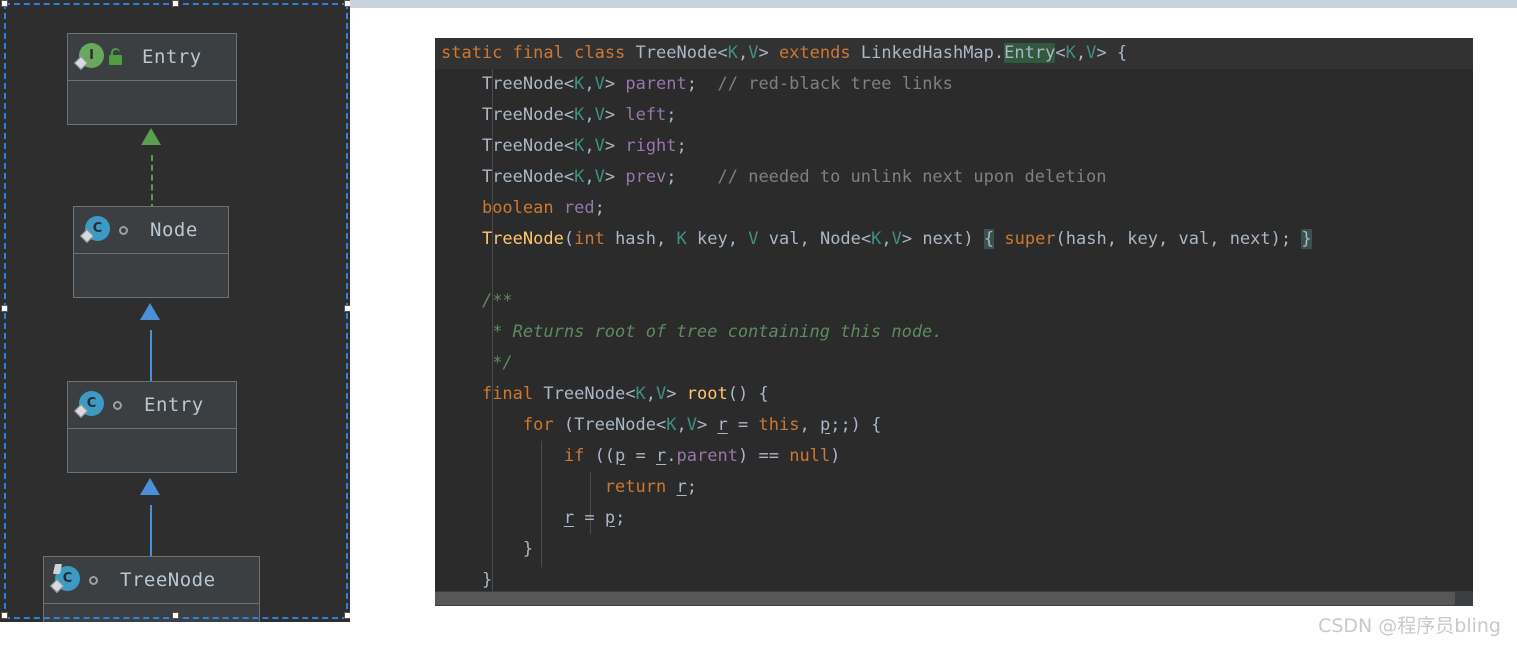  I want to click on uml-class-header: I Entry, so click(152, 57).